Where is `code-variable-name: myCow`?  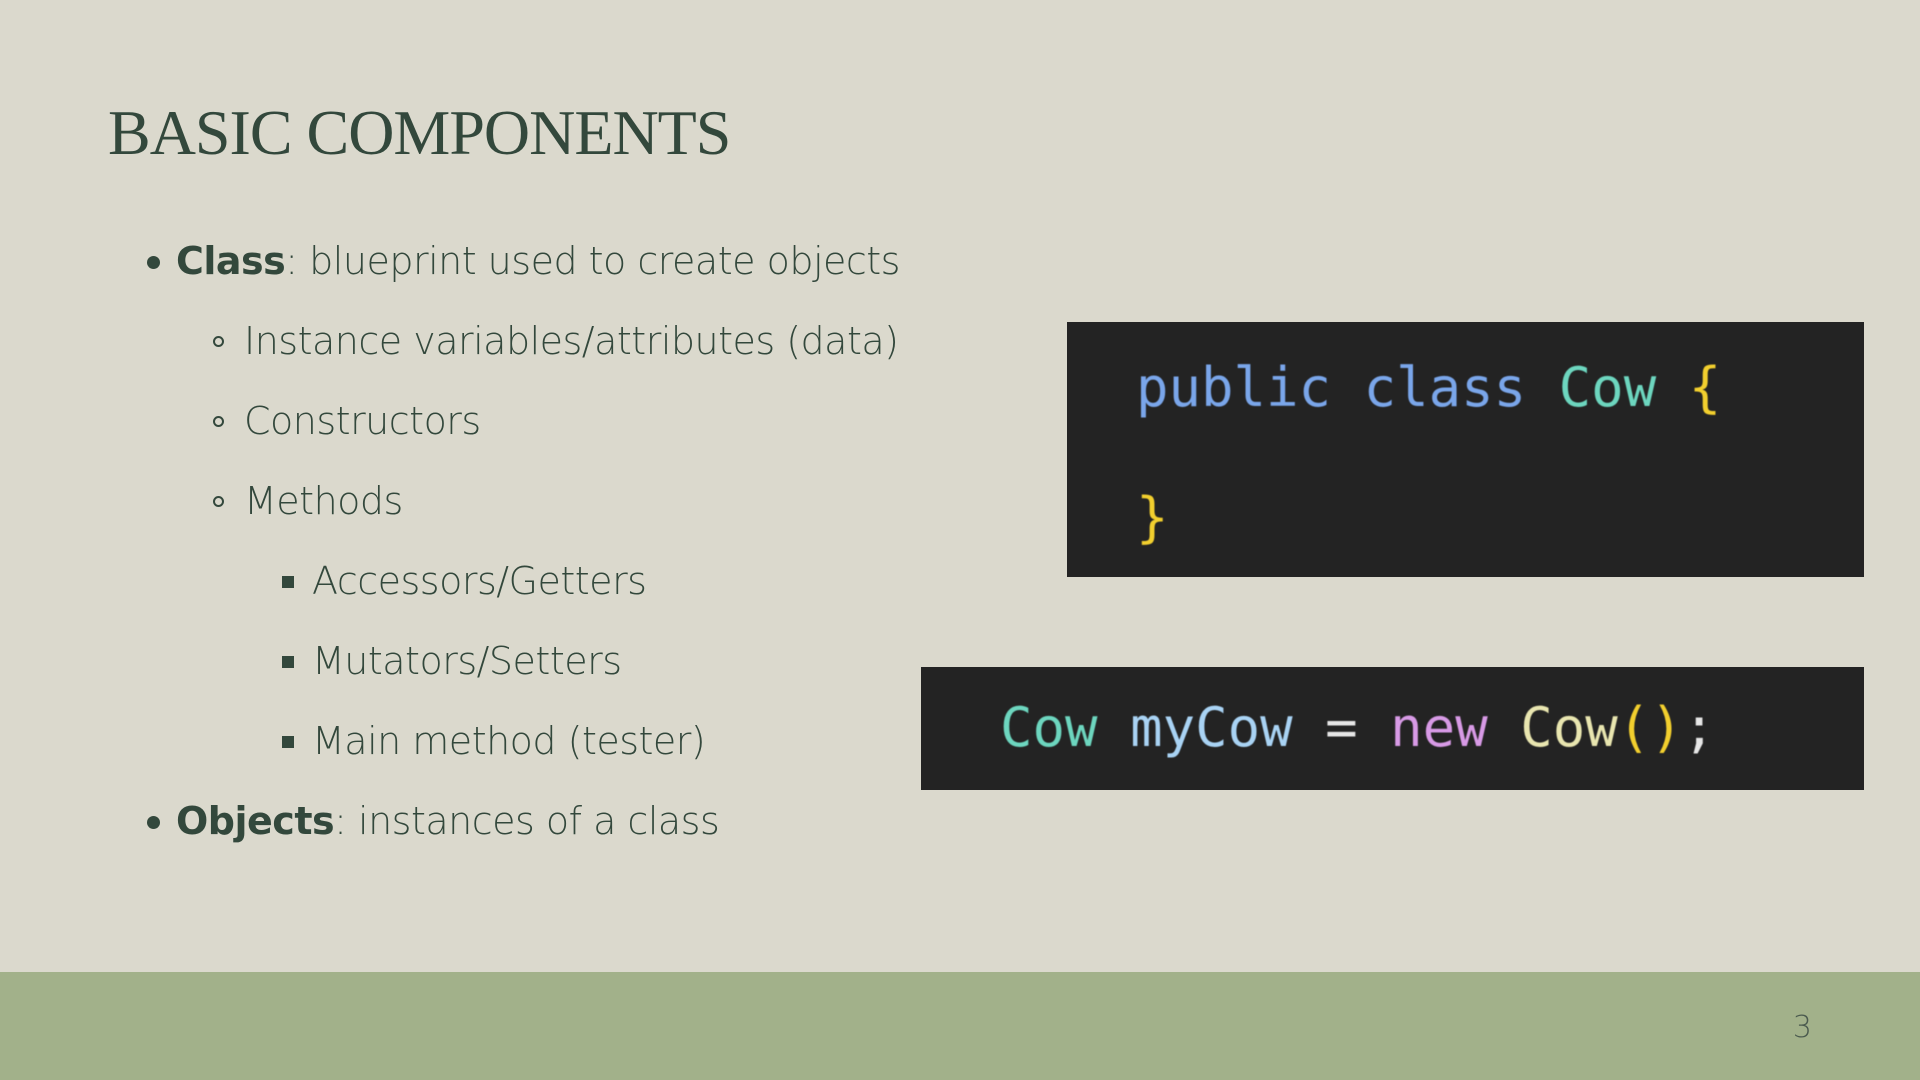
code-variable-name: myCow is located at coordinates (1211, 727).